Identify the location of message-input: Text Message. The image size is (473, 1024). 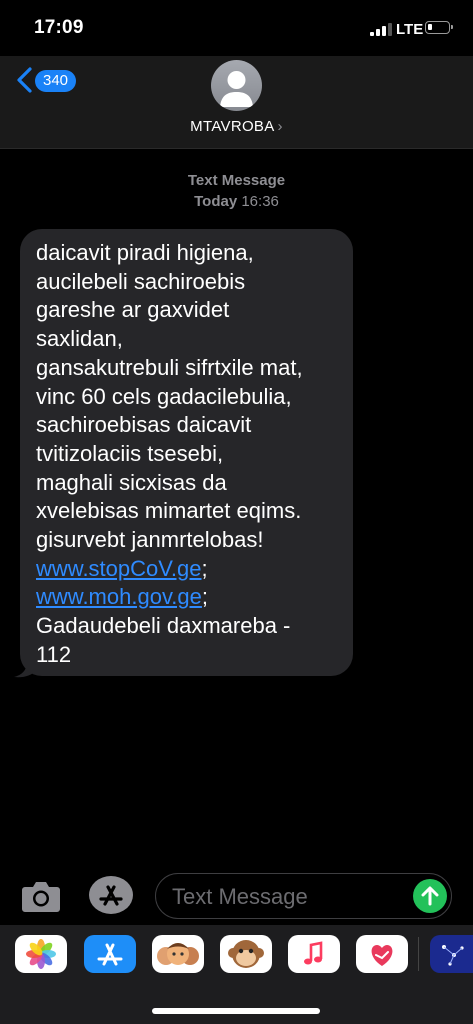
(303, 896).